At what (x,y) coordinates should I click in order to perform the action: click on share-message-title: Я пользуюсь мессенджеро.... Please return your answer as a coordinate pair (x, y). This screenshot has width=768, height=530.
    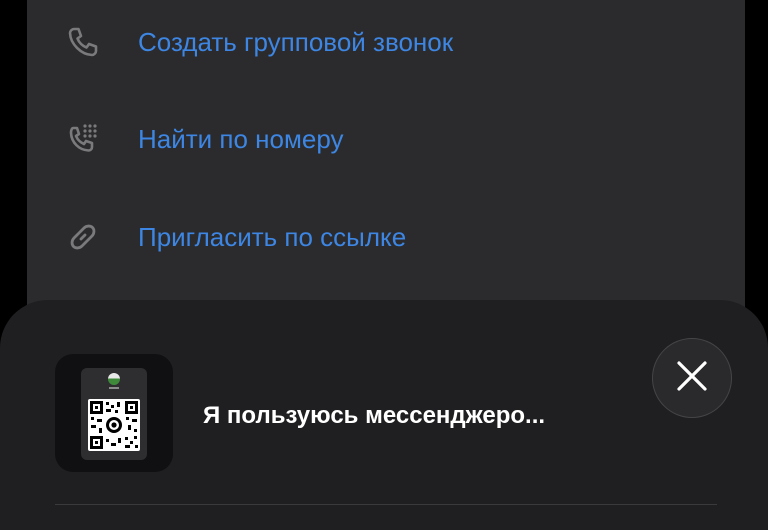
    Looking at the image, I should click on (374, 416).